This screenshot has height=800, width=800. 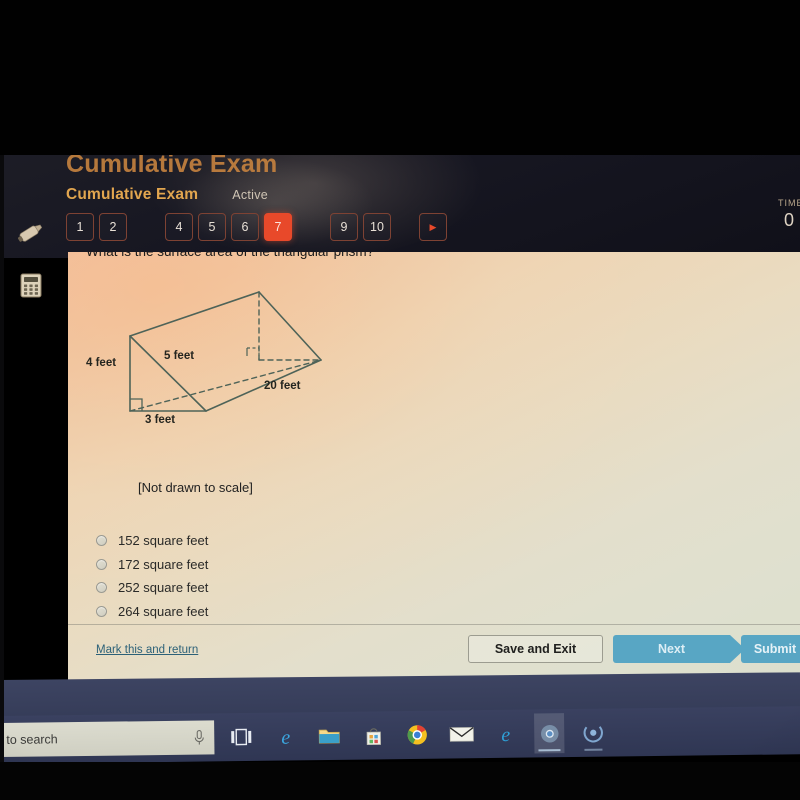 What do you see at coordinates (461, 734) in the screenshot?
I see `mail-icon` at bounding box center [461, 734].